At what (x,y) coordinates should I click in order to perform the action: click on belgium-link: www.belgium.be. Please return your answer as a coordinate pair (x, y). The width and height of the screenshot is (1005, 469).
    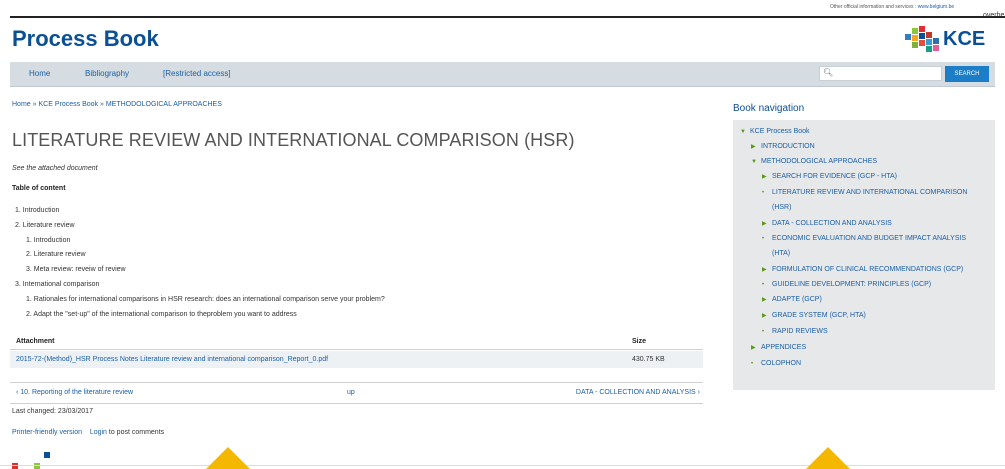
    Looking at the image, I should click on (936, 7).